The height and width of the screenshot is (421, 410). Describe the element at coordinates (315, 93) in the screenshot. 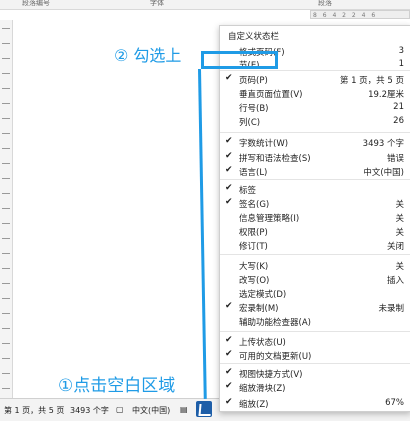

I see `menu-item: 垂直页面位置(V) 19.2厘米` at that location.